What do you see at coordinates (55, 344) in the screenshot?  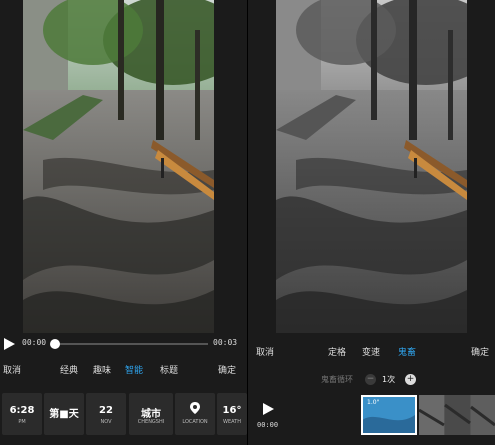 I see `progress-knob` at bounding box center [55, 344].